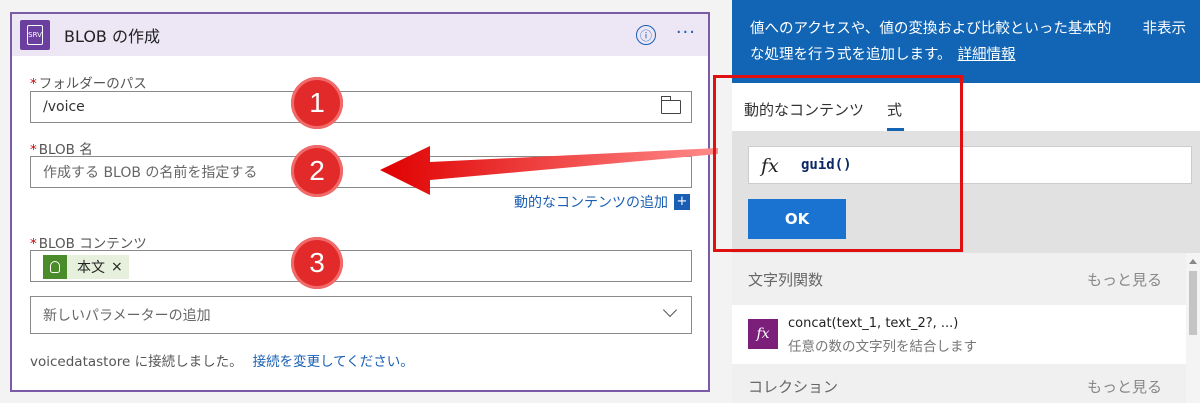  Describe the element at coordinates (120, 267) in the screenshot. I see `remove-token-icon: ×` at that location.